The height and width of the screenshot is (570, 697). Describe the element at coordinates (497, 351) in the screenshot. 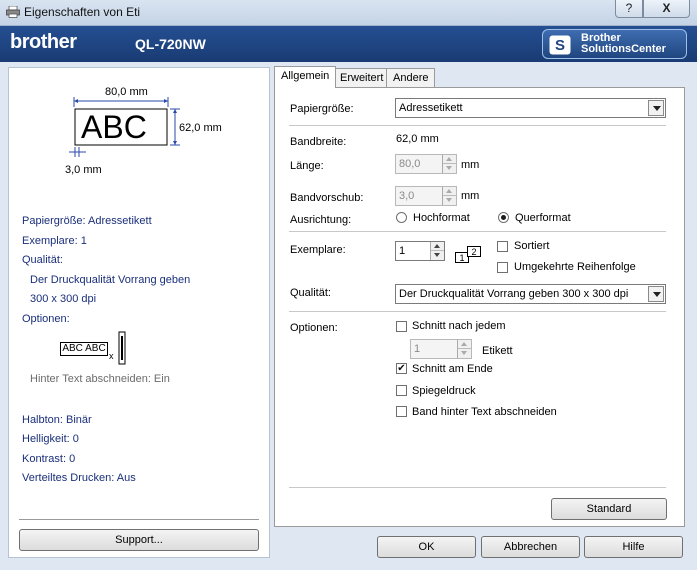

I see `label-unit: Etikett` at that location.